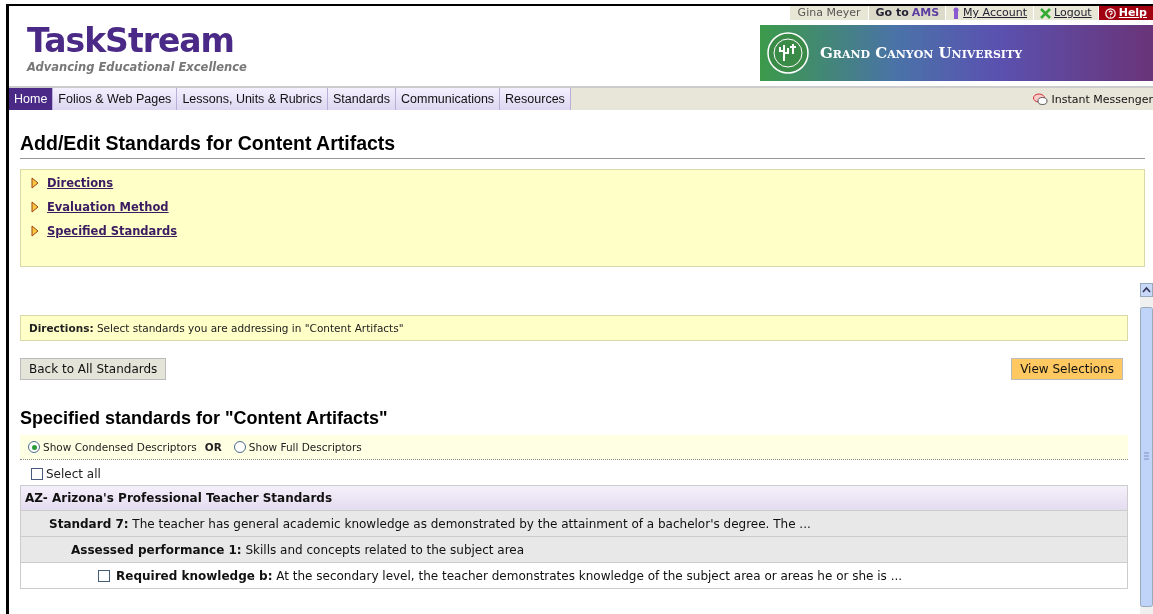 This screenshot has width=1153, height=614. Describe the element at coordinates (131, 41) in the screenshot. I see `logo-wordmark: TaskStream` at that location.